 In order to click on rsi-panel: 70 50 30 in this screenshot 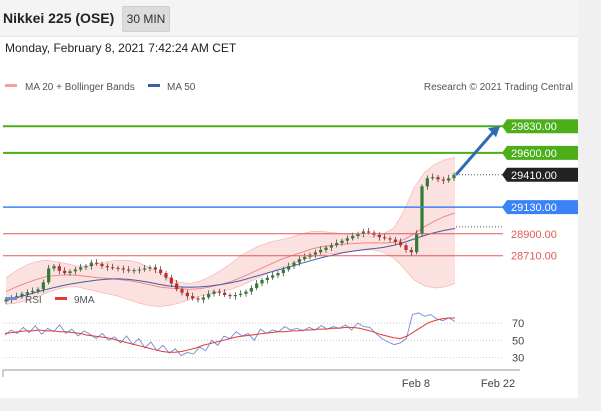, I will do `click(263, 338)`.